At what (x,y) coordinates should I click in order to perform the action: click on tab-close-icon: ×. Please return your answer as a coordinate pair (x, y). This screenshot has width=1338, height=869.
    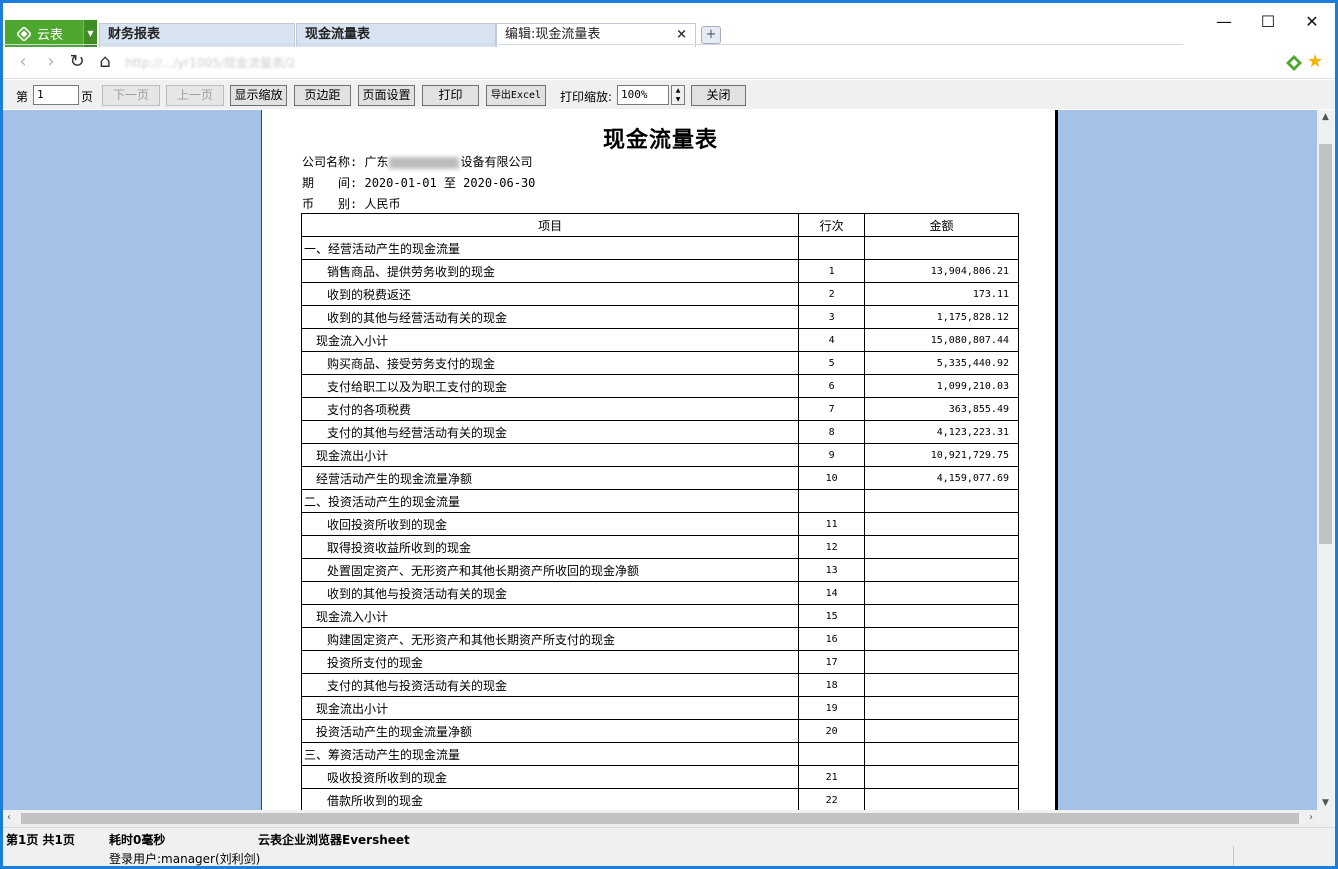
    Looking at the image, I should click on (681, 35).